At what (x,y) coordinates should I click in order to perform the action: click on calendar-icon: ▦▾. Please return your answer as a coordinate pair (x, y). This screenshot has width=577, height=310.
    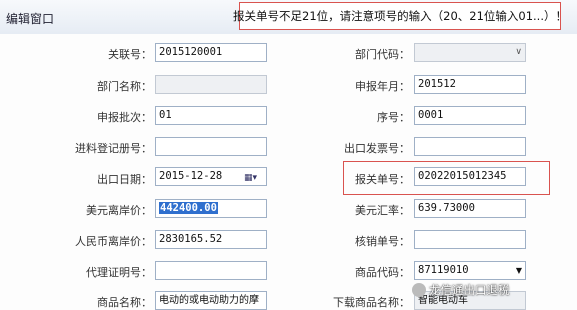
    Looking at the image, I should click on (254, 176).